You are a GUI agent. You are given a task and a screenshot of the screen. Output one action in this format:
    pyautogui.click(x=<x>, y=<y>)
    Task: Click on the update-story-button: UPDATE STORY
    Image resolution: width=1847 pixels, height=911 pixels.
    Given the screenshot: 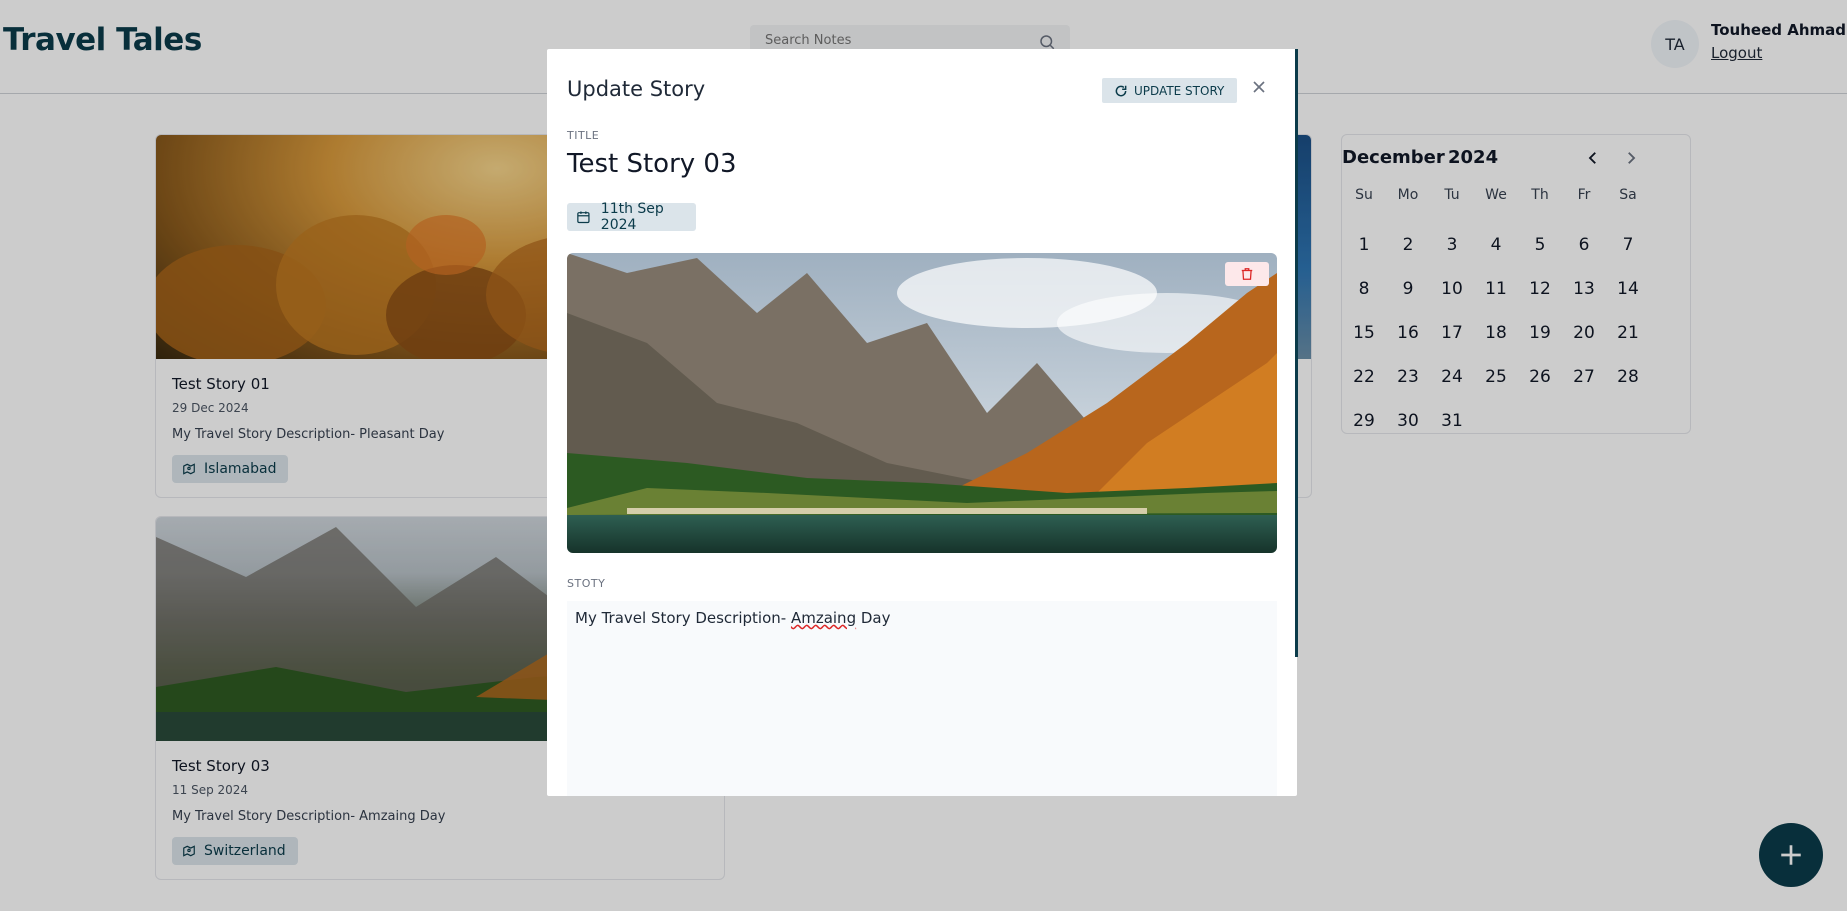 What is the action you would take?
    pyautogui.click(x=1169, y=90)
    